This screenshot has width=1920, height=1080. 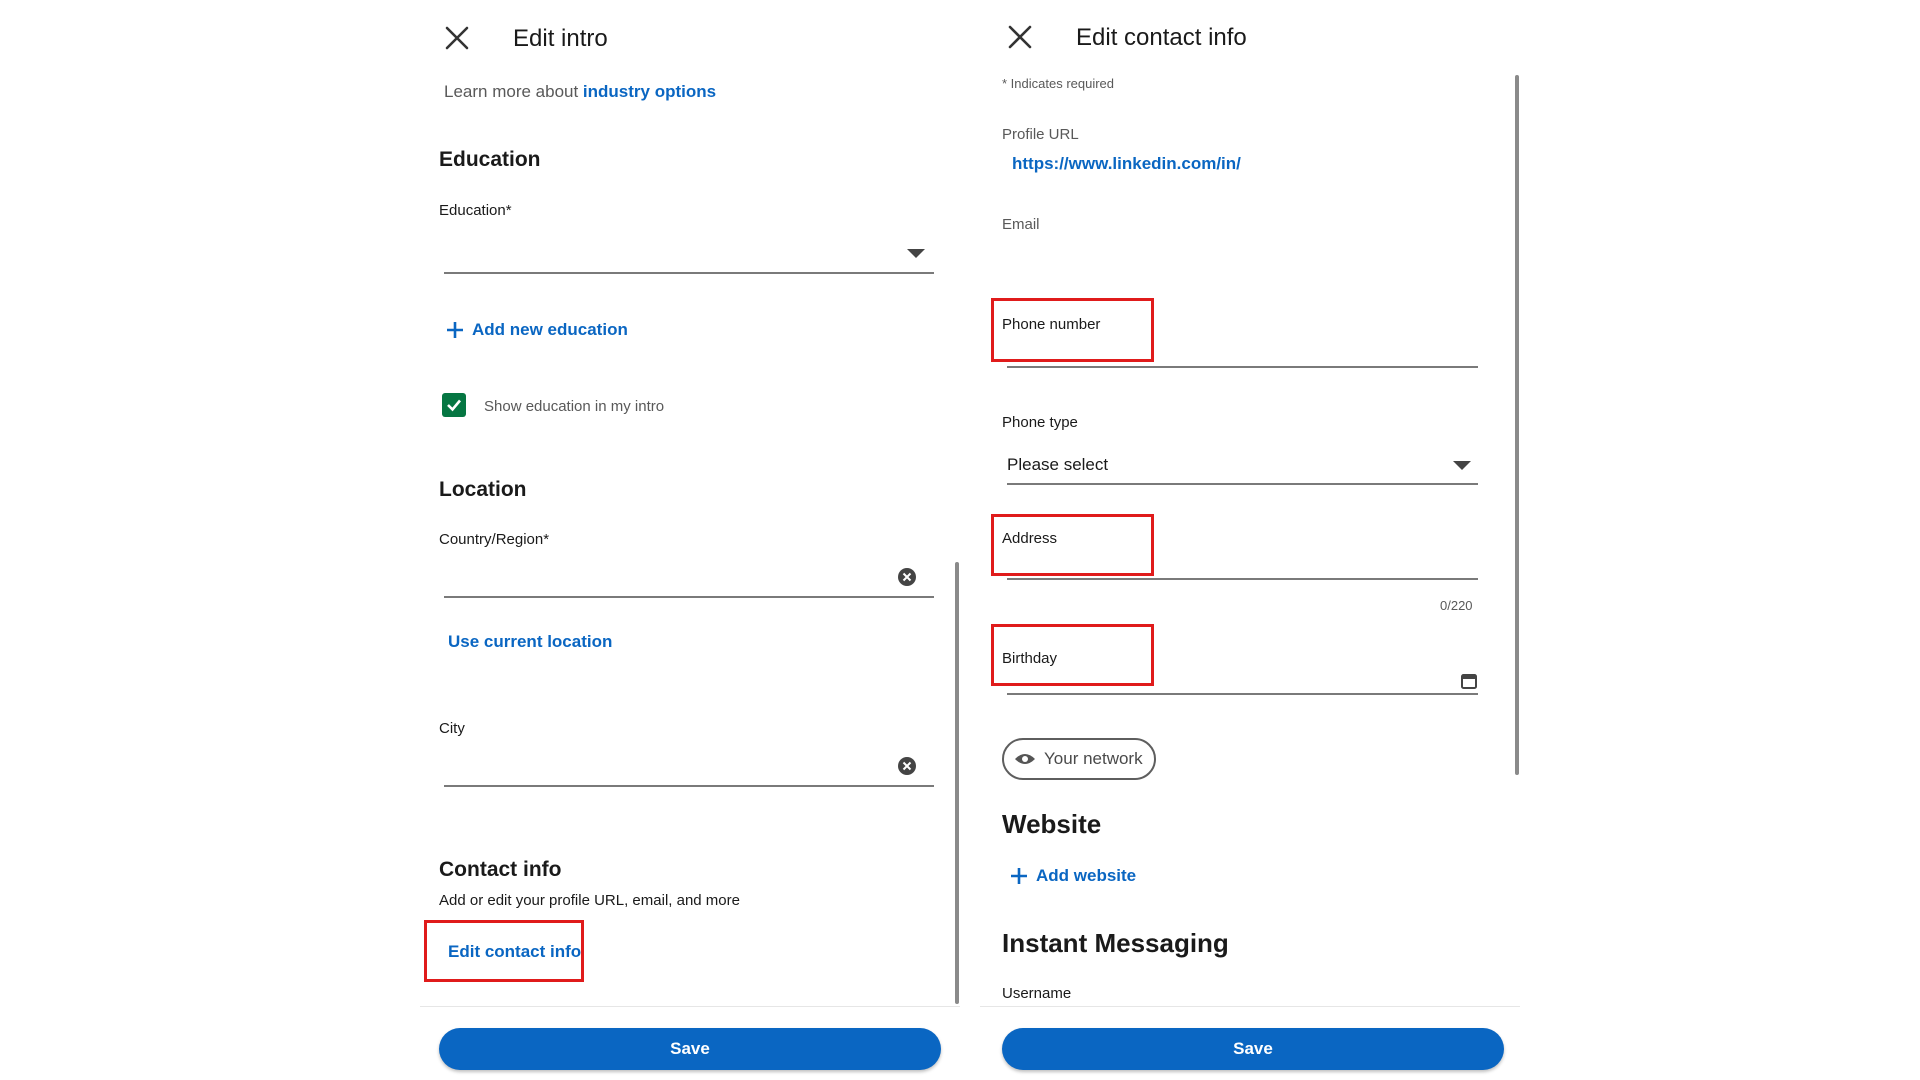 I want to click on profile-url-label: Profile URL, so click(x=1040, y=134).